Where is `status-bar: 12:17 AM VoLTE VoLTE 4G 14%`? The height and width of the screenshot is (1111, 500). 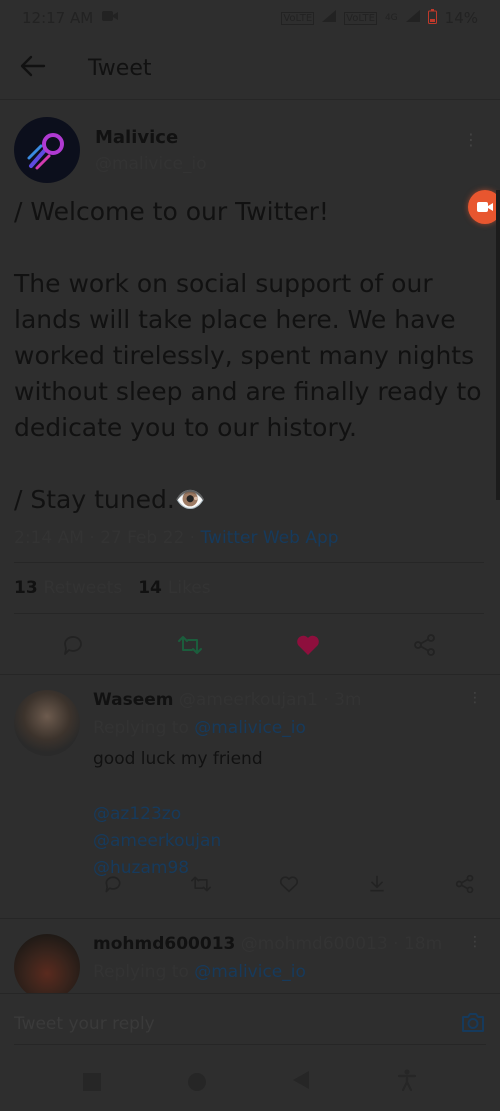
status-bar: 12:17 AM VoLTE VoLTE 4G 14% is located at coordinates (250, 18).